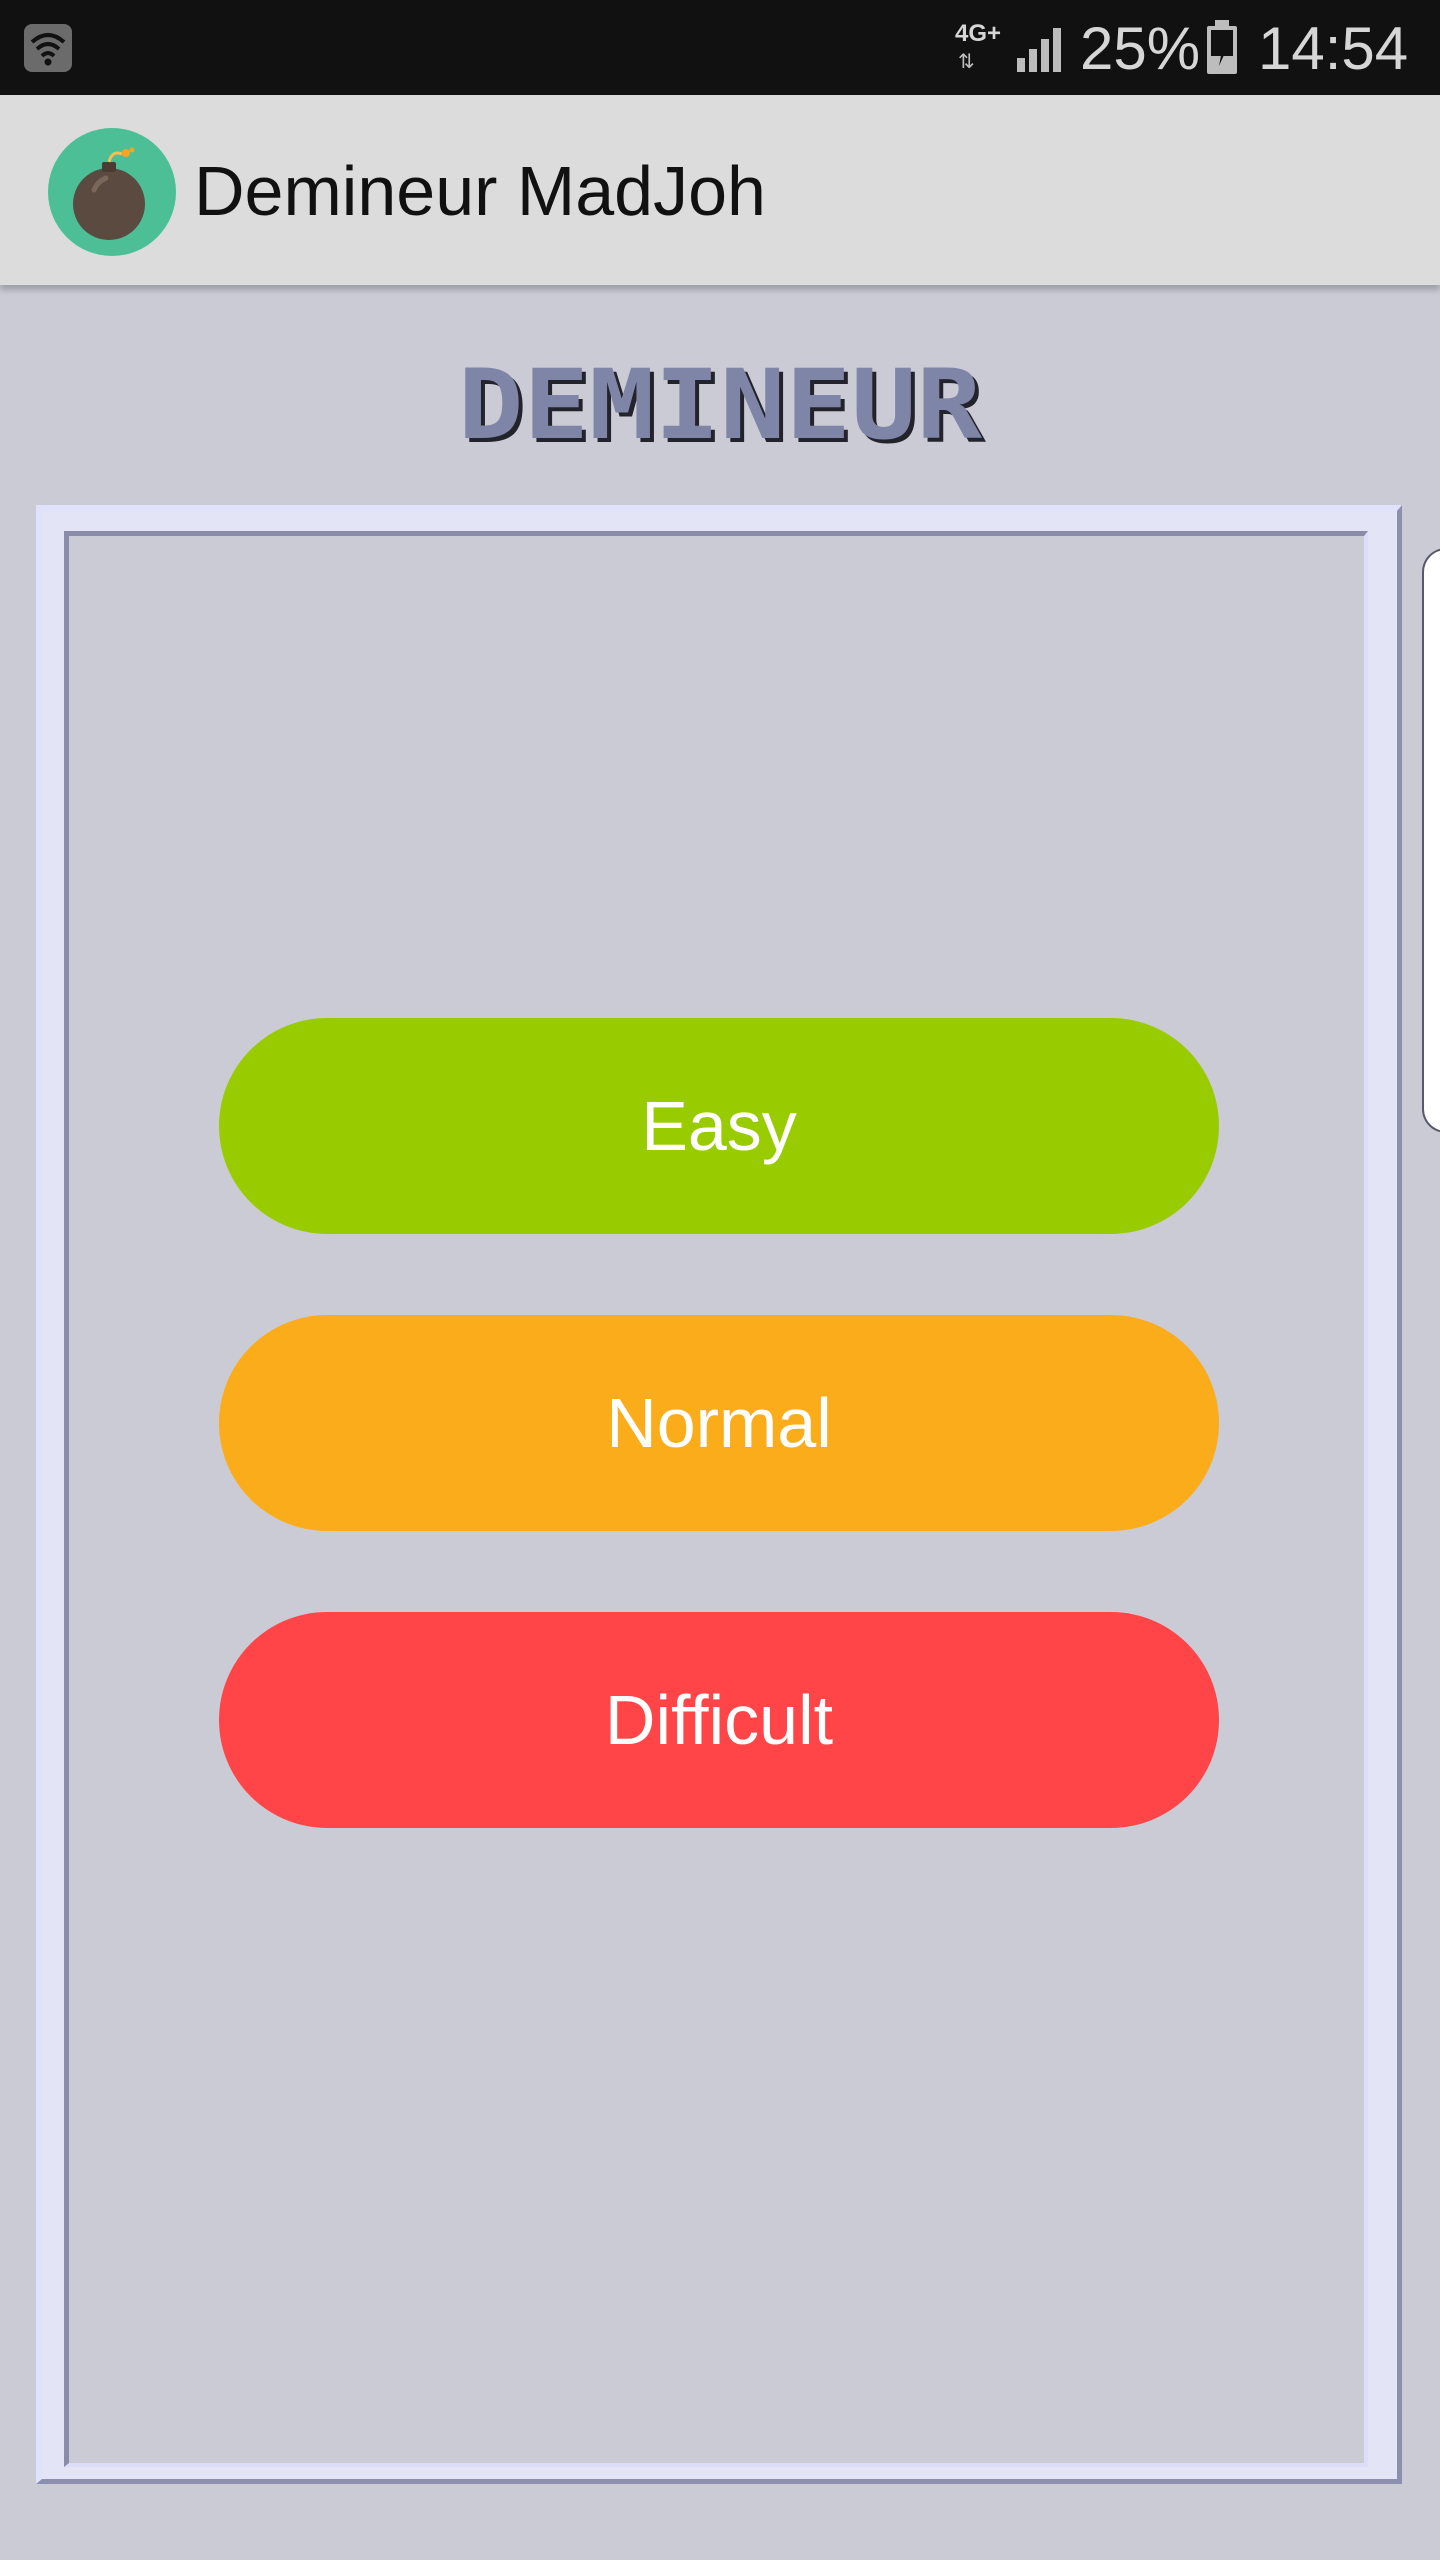 This screenshot has width=1440, height=2560. I want to click on bomb-icon, so click(112, 192).